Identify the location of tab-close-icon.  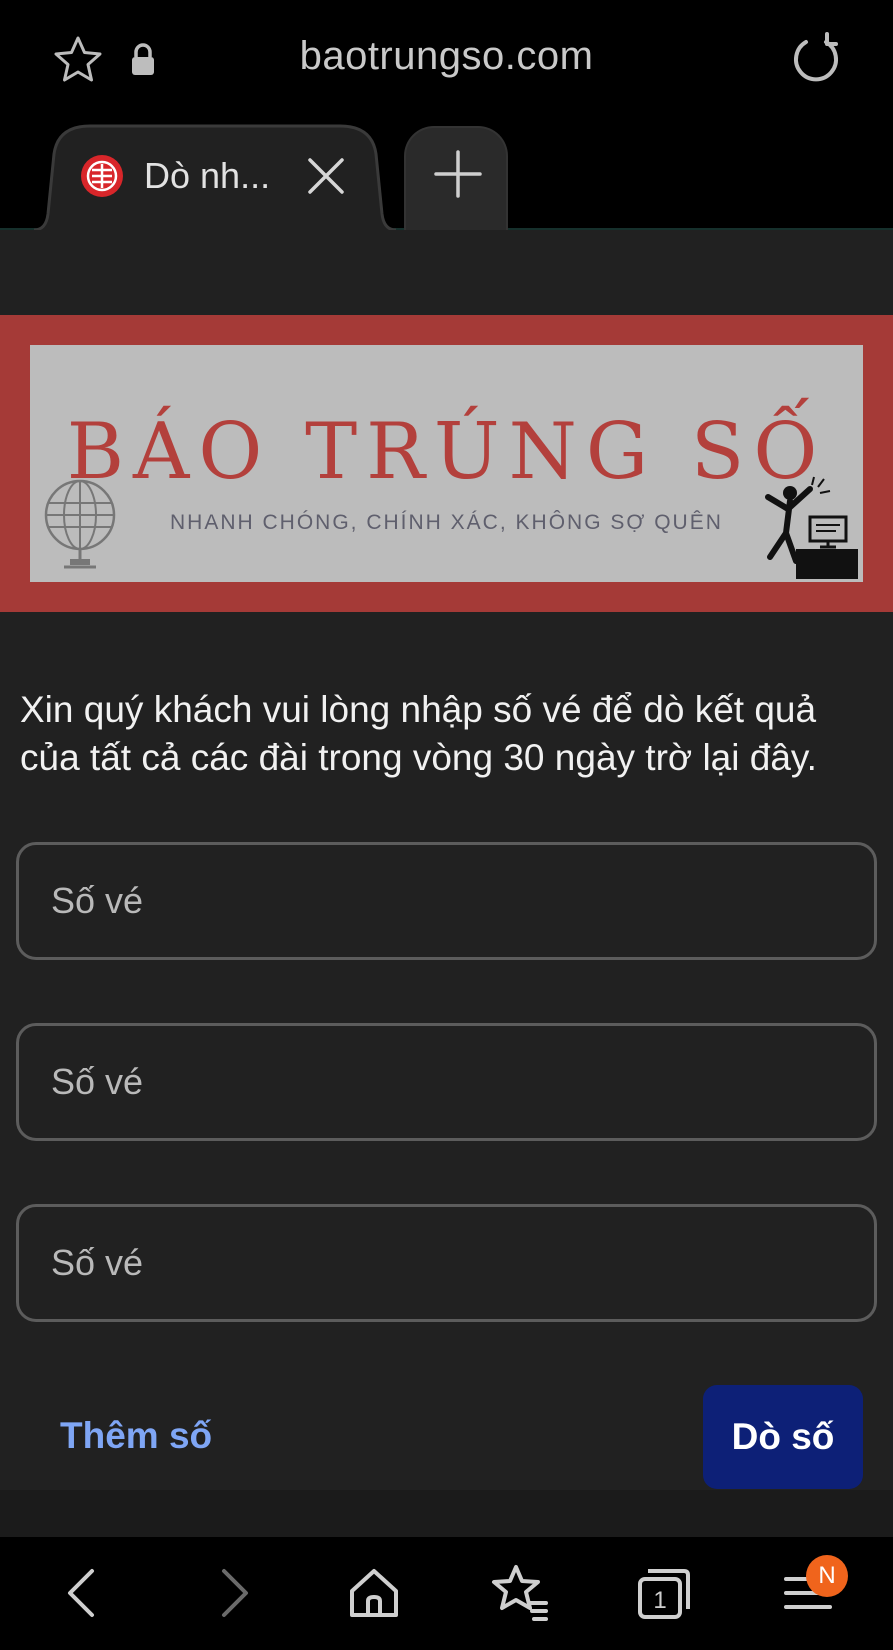
(326, 176).